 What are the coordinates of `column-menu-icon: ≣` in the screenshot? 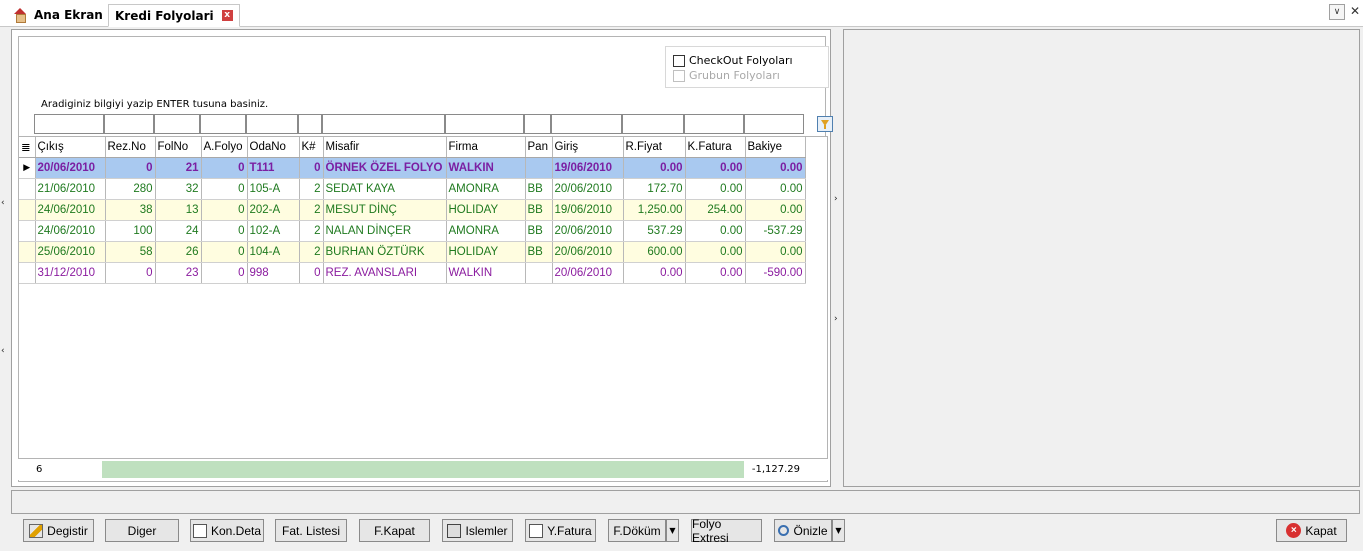 It's located at (27, 147).